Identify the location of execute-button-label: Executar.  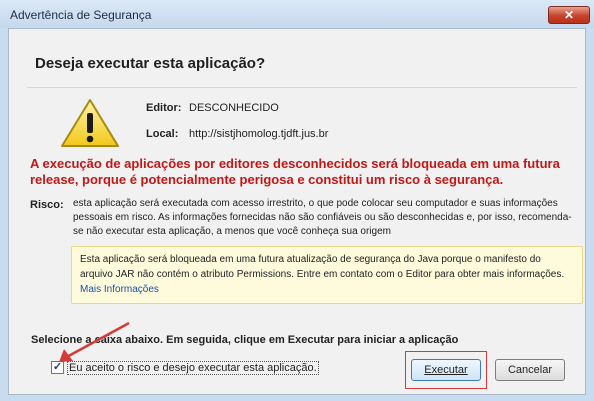
(446, 370).